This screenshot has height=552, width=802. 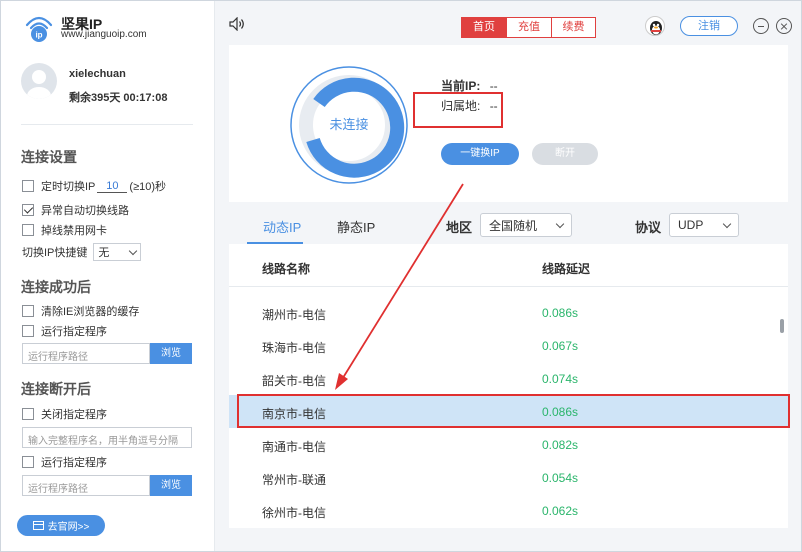 What do you see at coordinates (86, 353) in the screenshot?
I see `program-path-input: 运行程序路径` at bounding box center [86, 353].